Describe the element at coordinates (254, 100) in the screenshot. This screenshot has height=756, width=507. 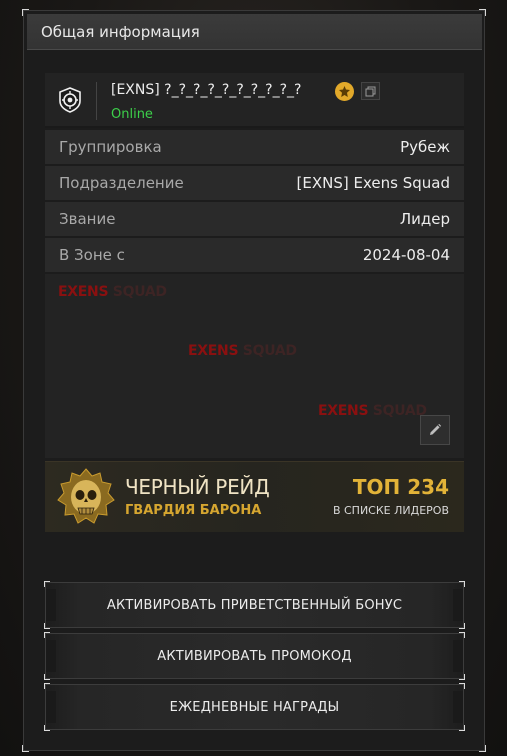
I see `player-header: [EXNS] ?_?_?_?_?_?_?_?_?_? Online` at that location.